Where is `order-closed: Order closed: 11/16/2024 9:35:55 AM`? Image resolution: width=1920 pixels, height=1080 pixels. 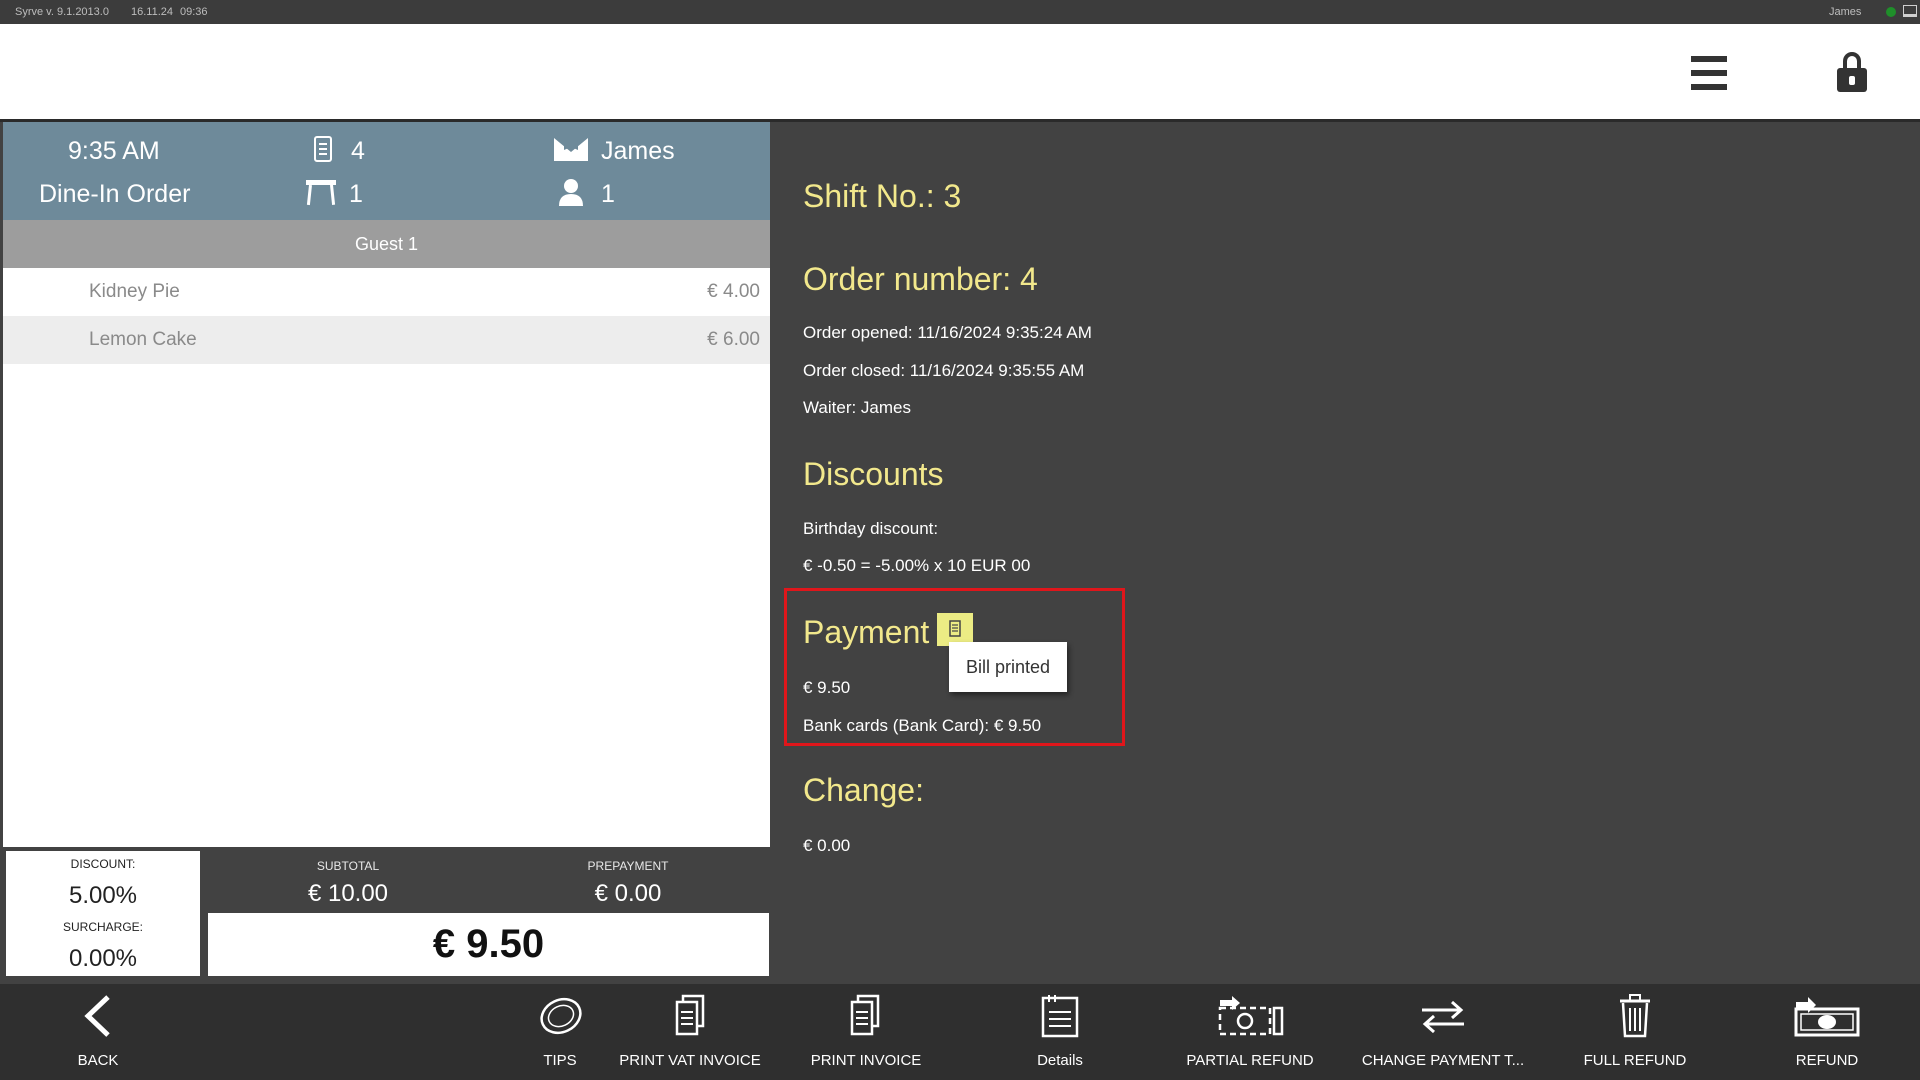 order-closed: Order closed: 11/16/2024 9:35:55 AM is located at coordinates (944, 370).